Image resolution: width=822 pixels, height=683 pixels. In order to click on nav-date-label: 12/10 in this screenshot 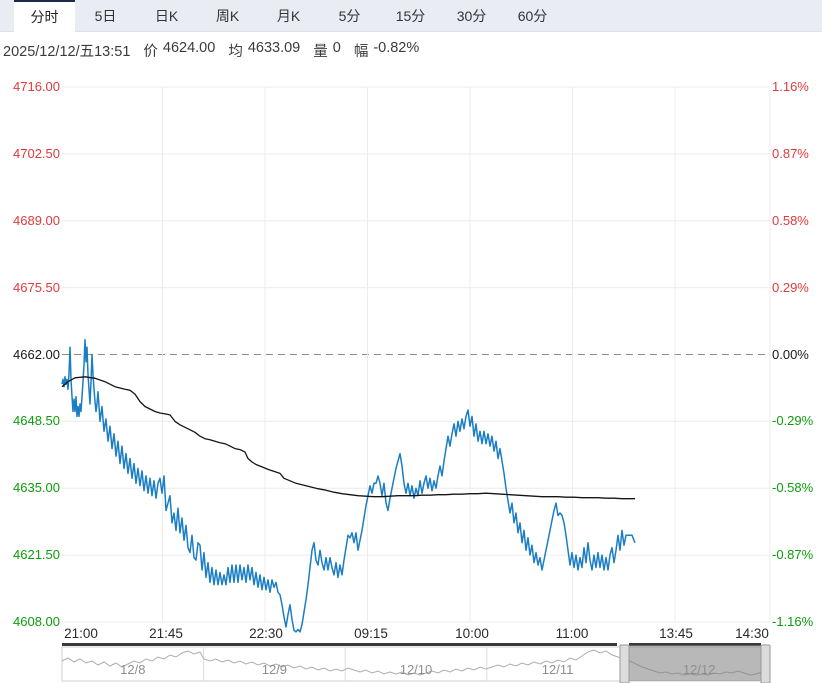, I will do `click(416, 669)`.